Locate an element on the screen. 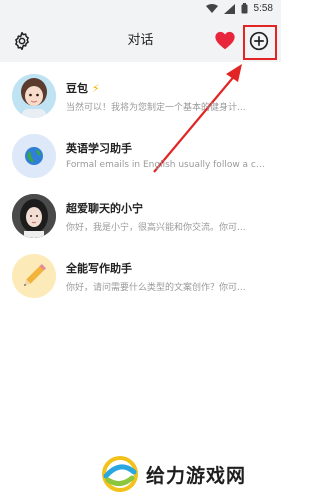 Image resolution: width=320 pixels, height=500 pixels. watermark-text: 给力游戏网 is located at coordinates (196, 475).